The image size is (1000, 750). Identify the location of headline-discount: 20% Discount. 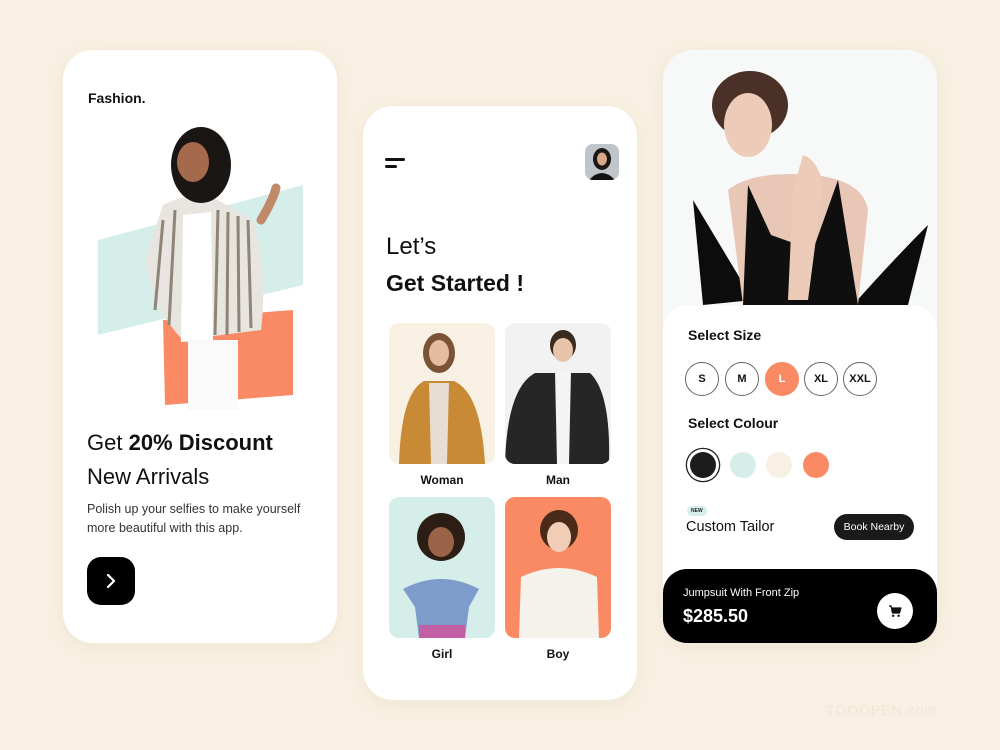
(200, 442).